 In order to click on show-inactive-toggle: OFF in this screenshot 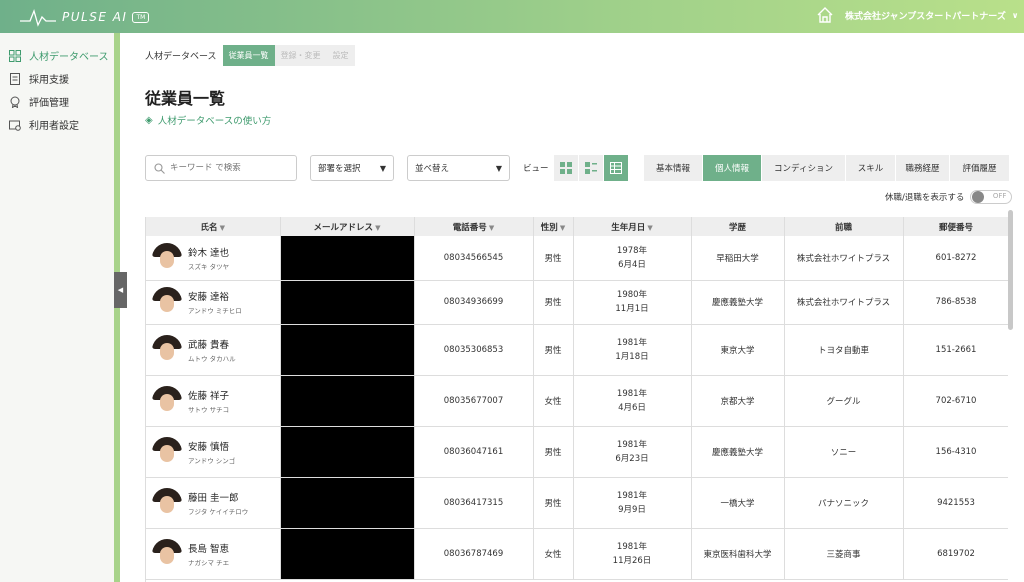, I will do `click(991, 197)`.